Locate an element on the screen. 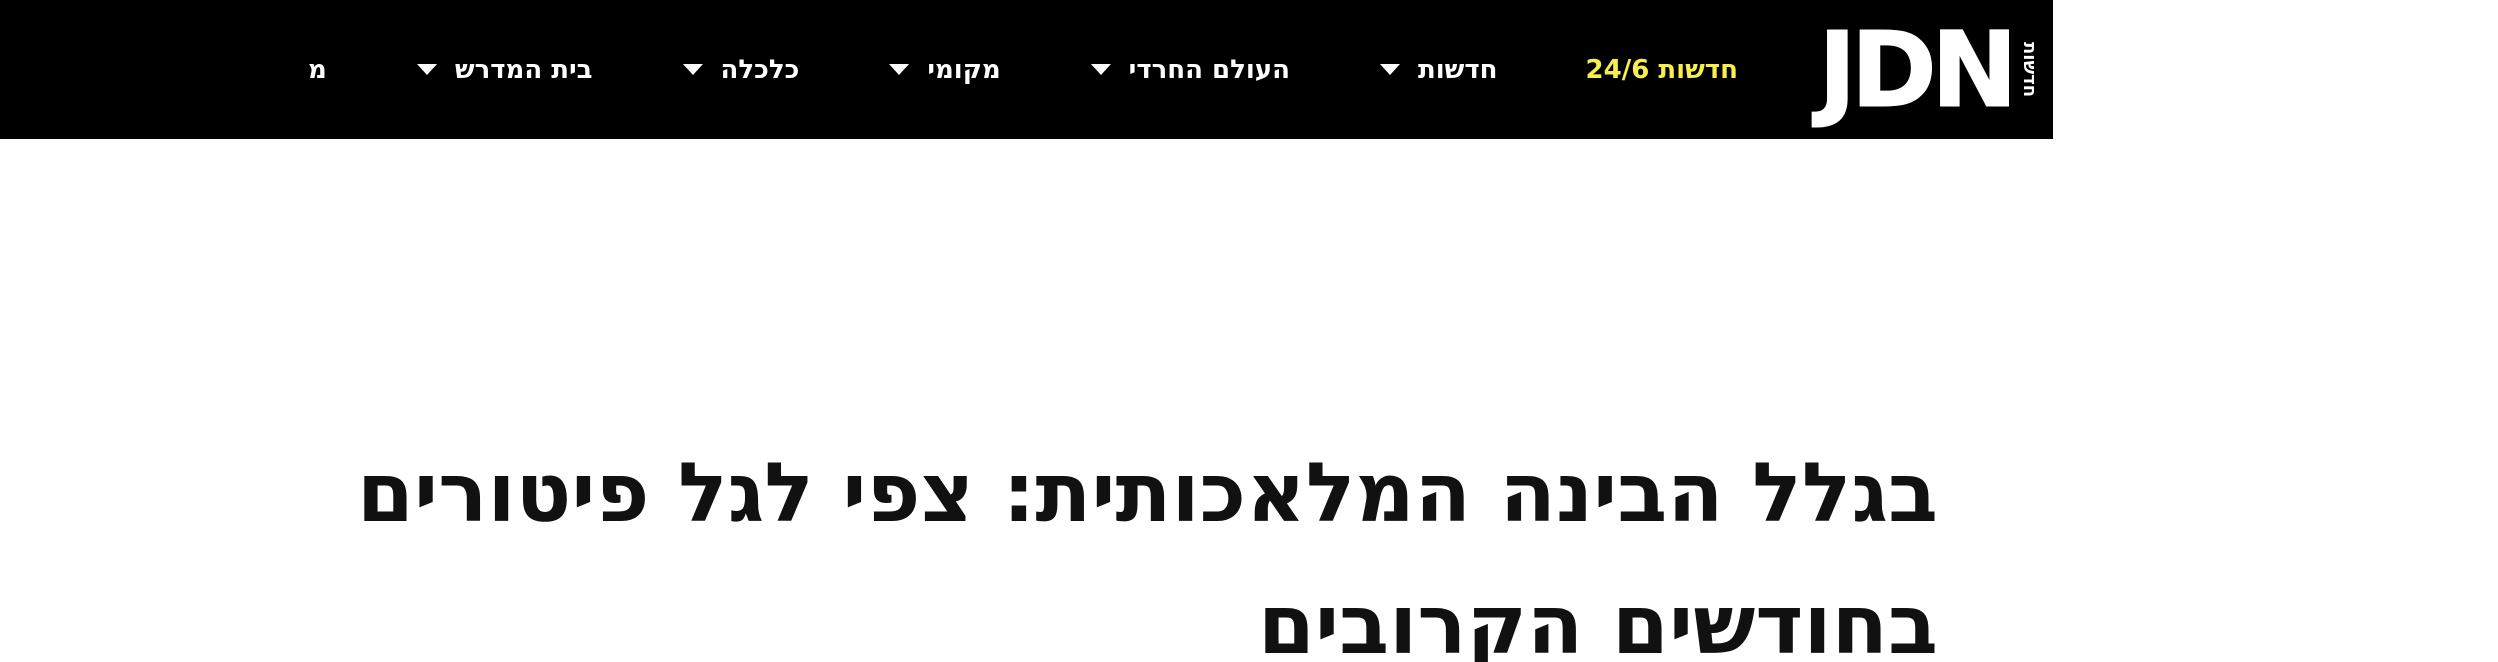  nav-item-label: מקומי is located at coordinates (964, 69).